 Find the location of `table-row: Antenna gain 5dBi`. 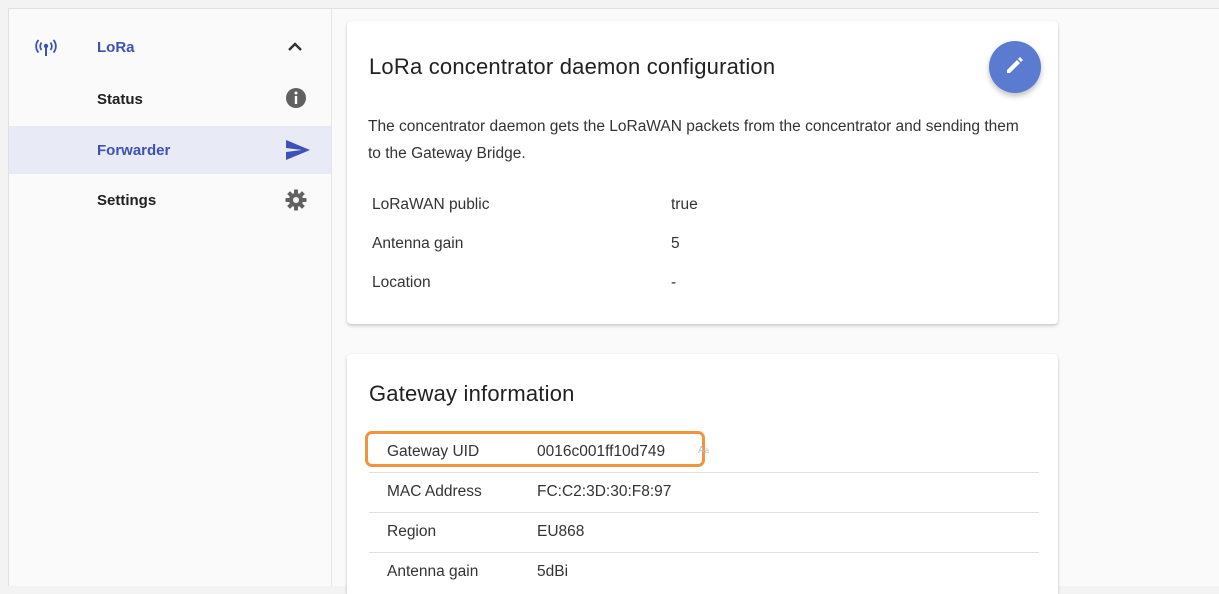

table-row: Antenna gain 5dBi is located at coordinates (704, 572).